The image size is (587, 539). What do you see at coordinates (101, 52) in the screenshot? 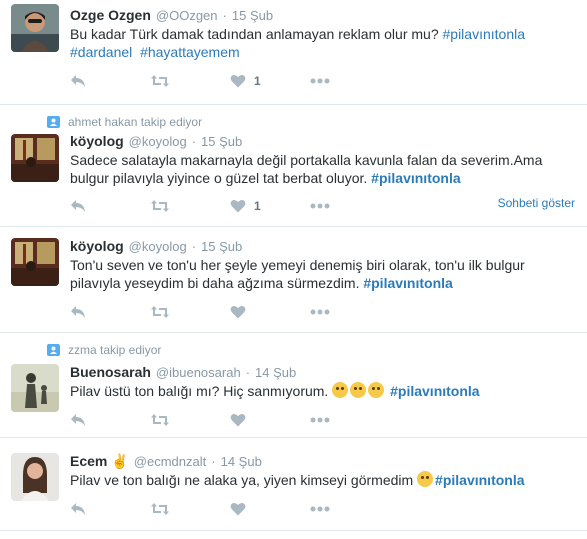
I see `hashtag: #dardanel` at bounding box center [101, 52].